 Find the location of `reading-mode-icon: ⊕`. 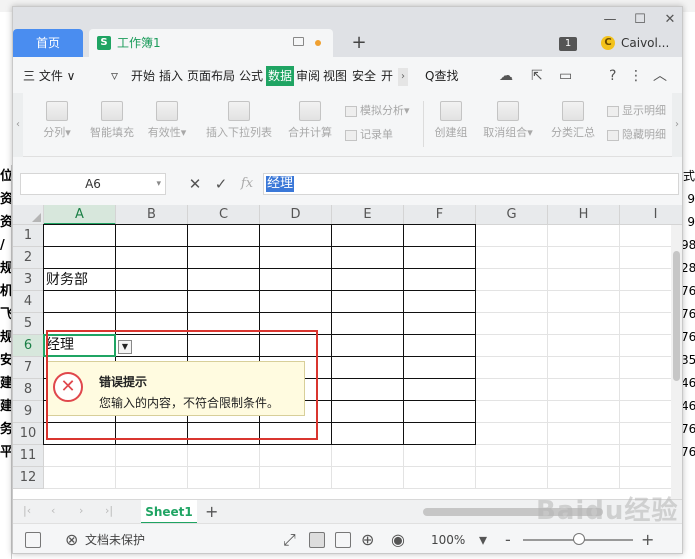

reading-mode-icon: ⊕ is located at coordinates (367, 540).